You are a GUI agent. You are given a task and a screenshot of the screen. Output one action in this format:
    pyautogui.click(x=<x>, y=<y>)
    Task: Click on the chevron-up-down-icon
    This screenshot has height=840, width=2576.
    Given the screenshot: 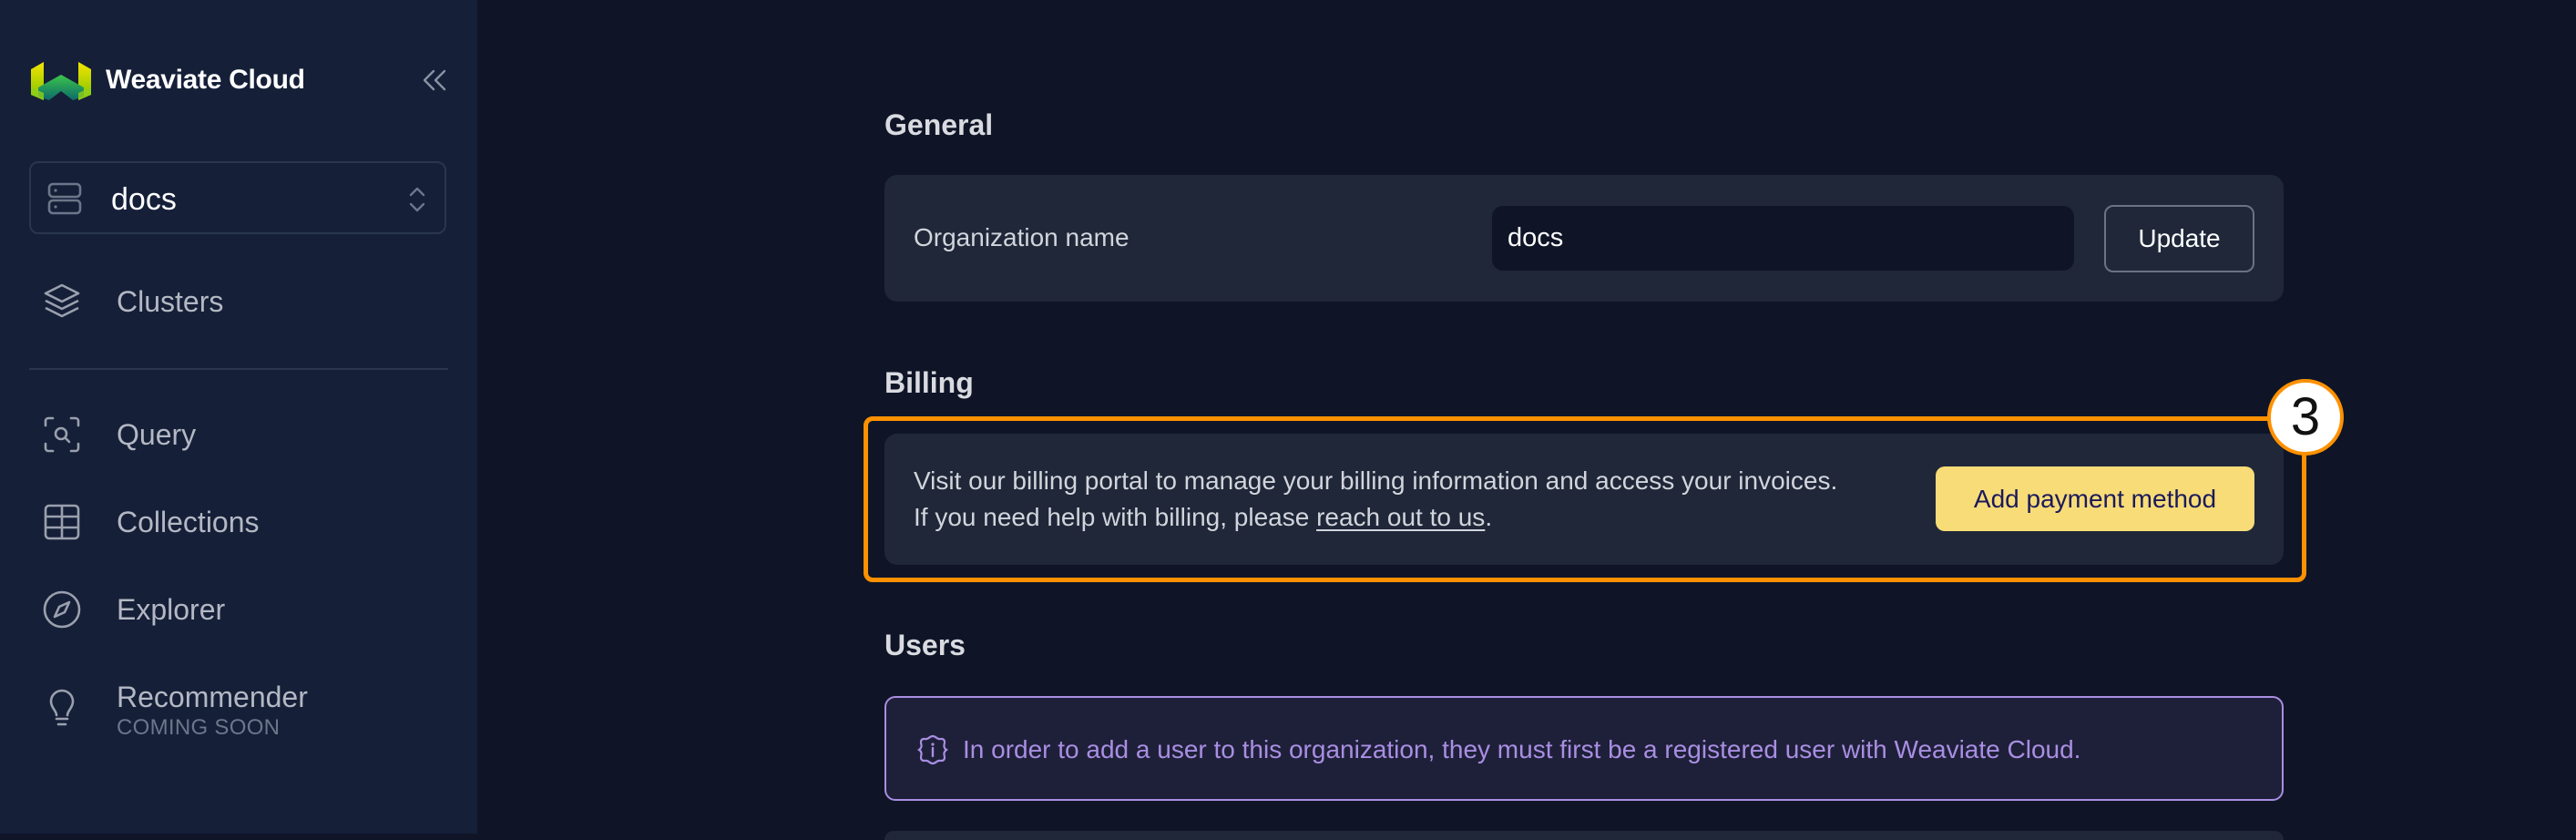 What is the action you would take?
    pyautogui.click(x=417, y=200)
    